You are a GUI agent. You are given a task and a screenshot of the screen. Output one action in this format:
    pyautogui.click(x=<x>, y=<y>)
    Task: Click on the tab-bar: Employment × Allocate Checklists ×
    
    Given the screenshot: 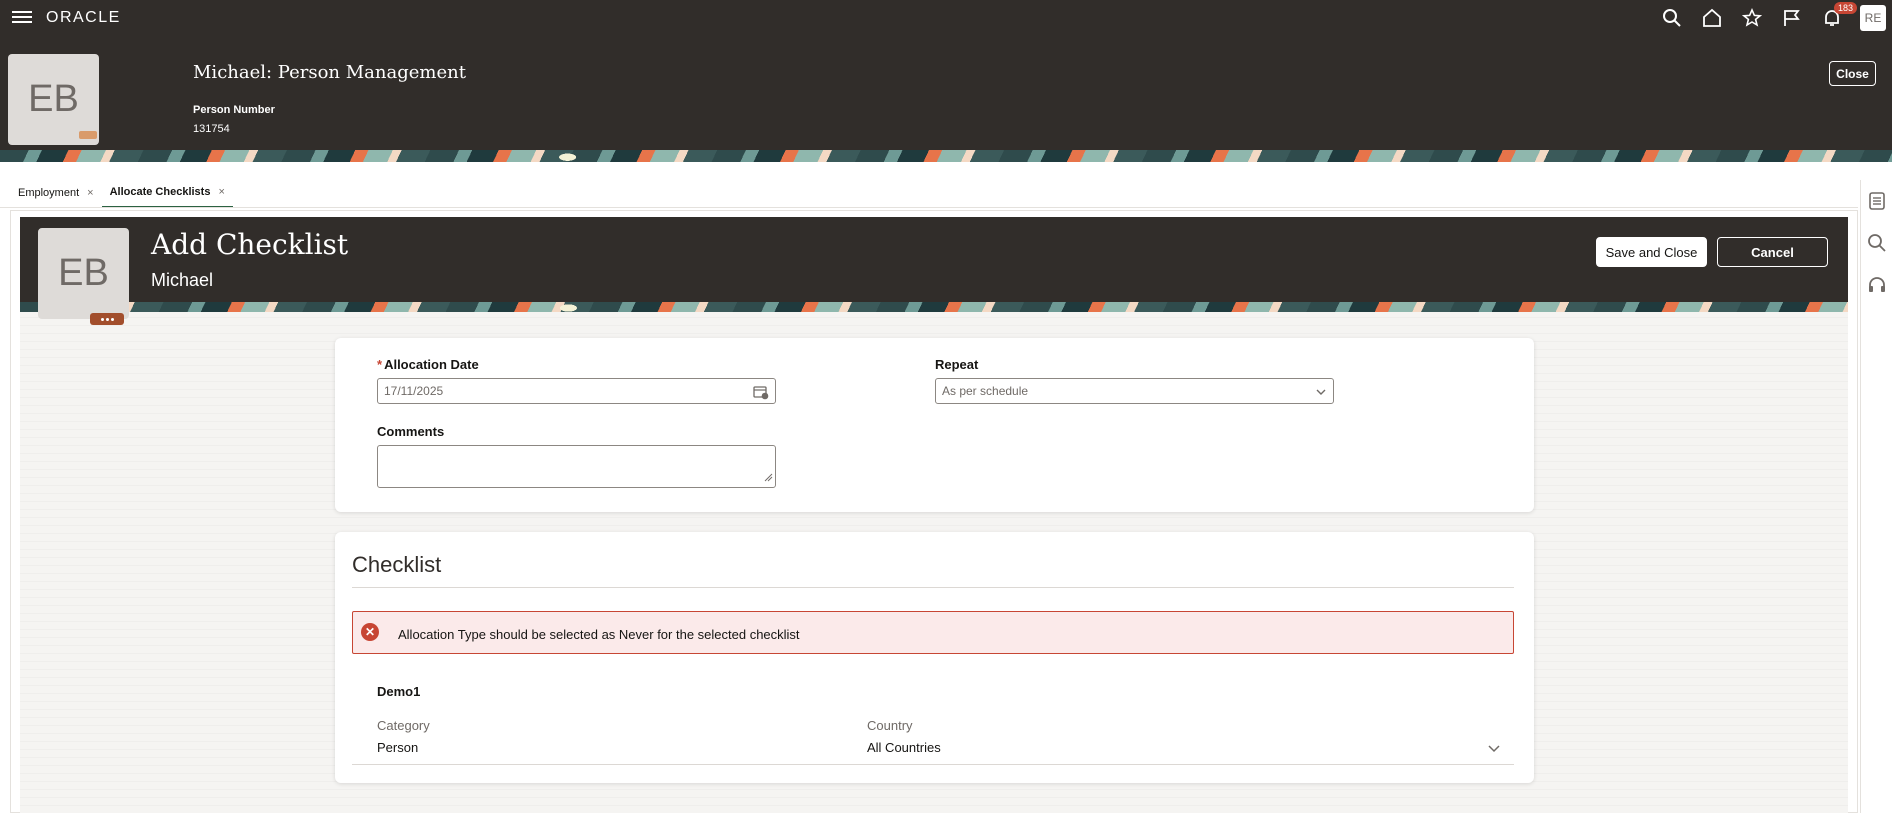 What is the action you would take?
    pyautogui.click(x=121, y=193)
    